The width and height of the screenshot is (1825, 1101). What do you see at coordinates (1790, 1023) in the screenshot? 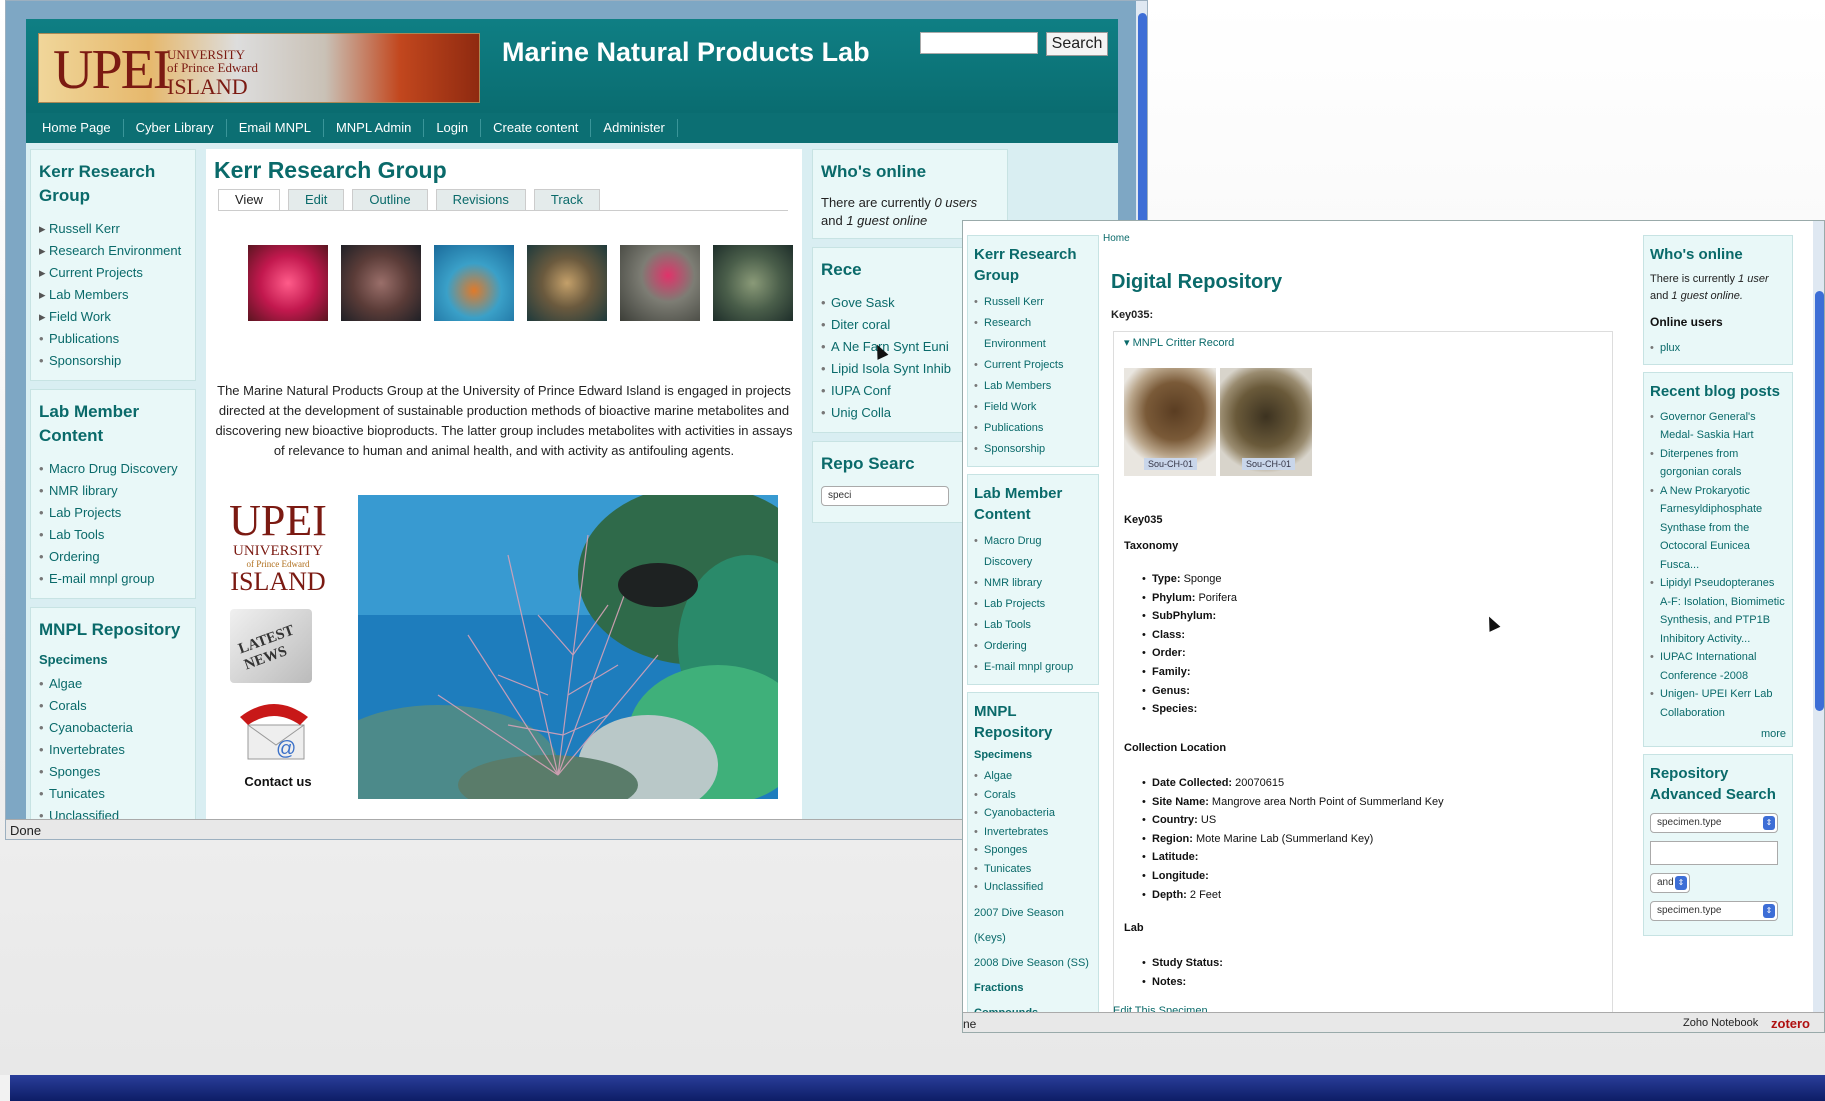
I see `zotero-button: zotero` at bounding box center [1790, 1023].